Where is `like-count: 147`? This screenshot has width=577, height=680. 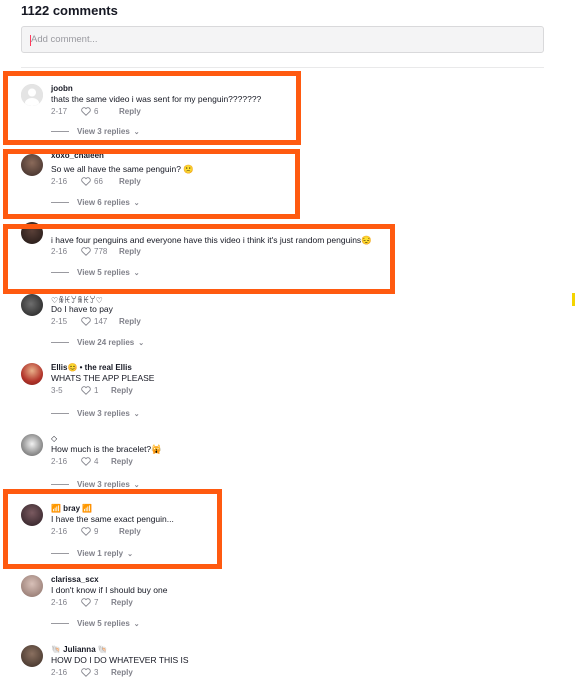 like-count: 147 is located at coordinates (101, 321).